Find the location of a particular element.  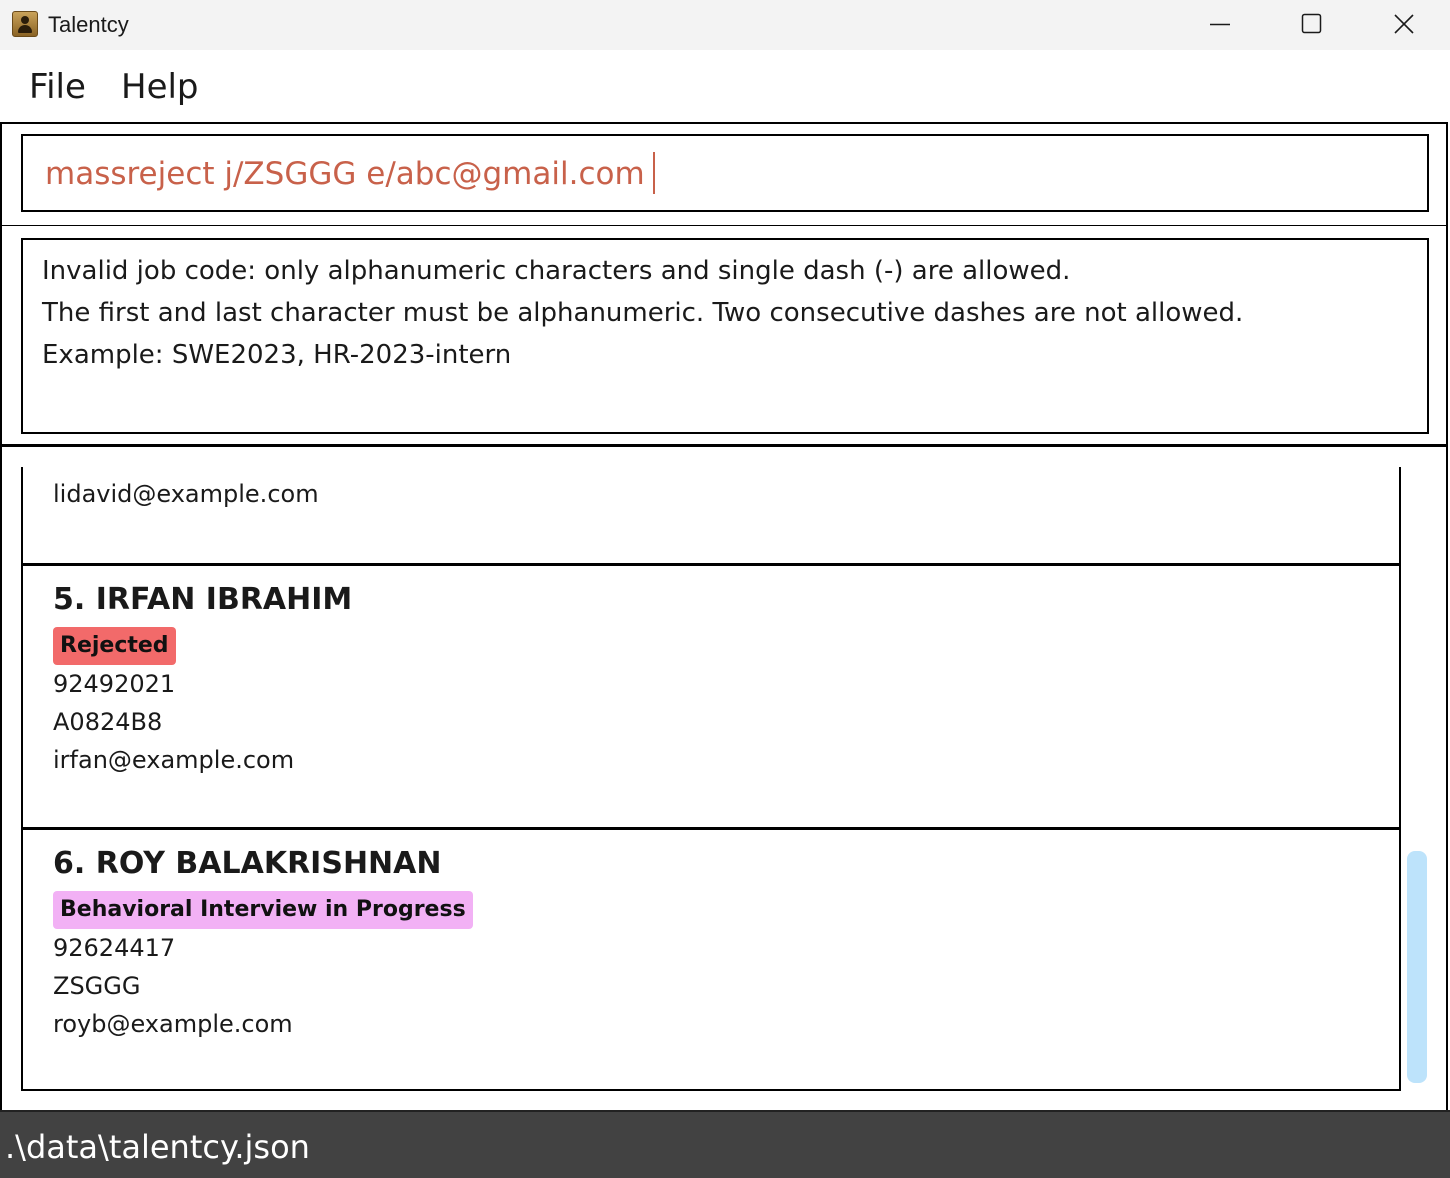

maximize-button is located at coordinates (1312, 25).